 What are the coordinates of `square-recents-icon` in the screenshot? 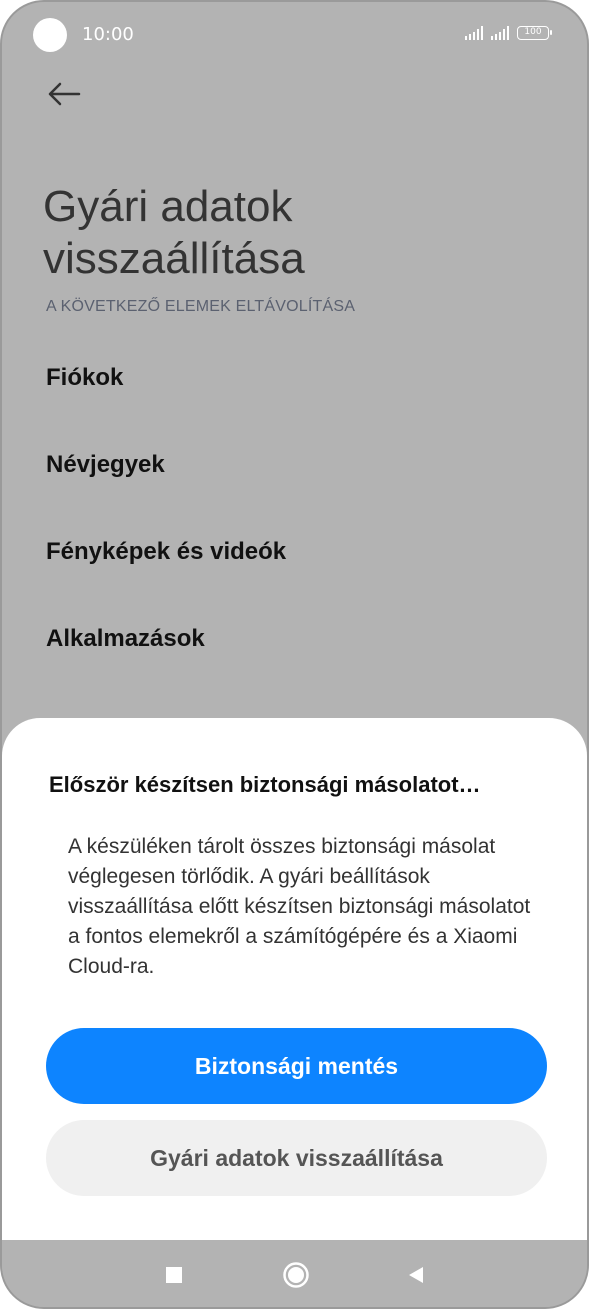 It's located at (174, 1275).